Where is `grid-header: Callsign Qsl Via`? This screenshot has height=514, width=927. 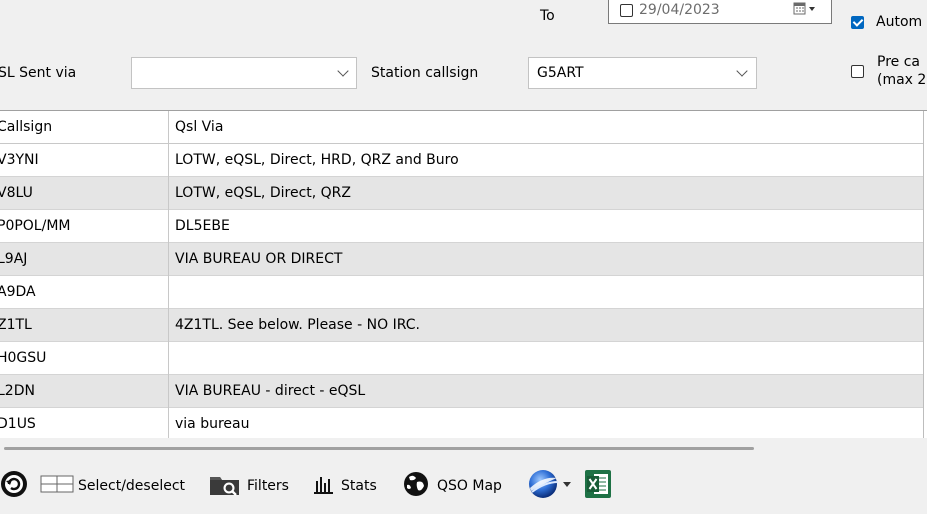
grid-header: Callsign Qsl Via is located at coordinates (461, 127).